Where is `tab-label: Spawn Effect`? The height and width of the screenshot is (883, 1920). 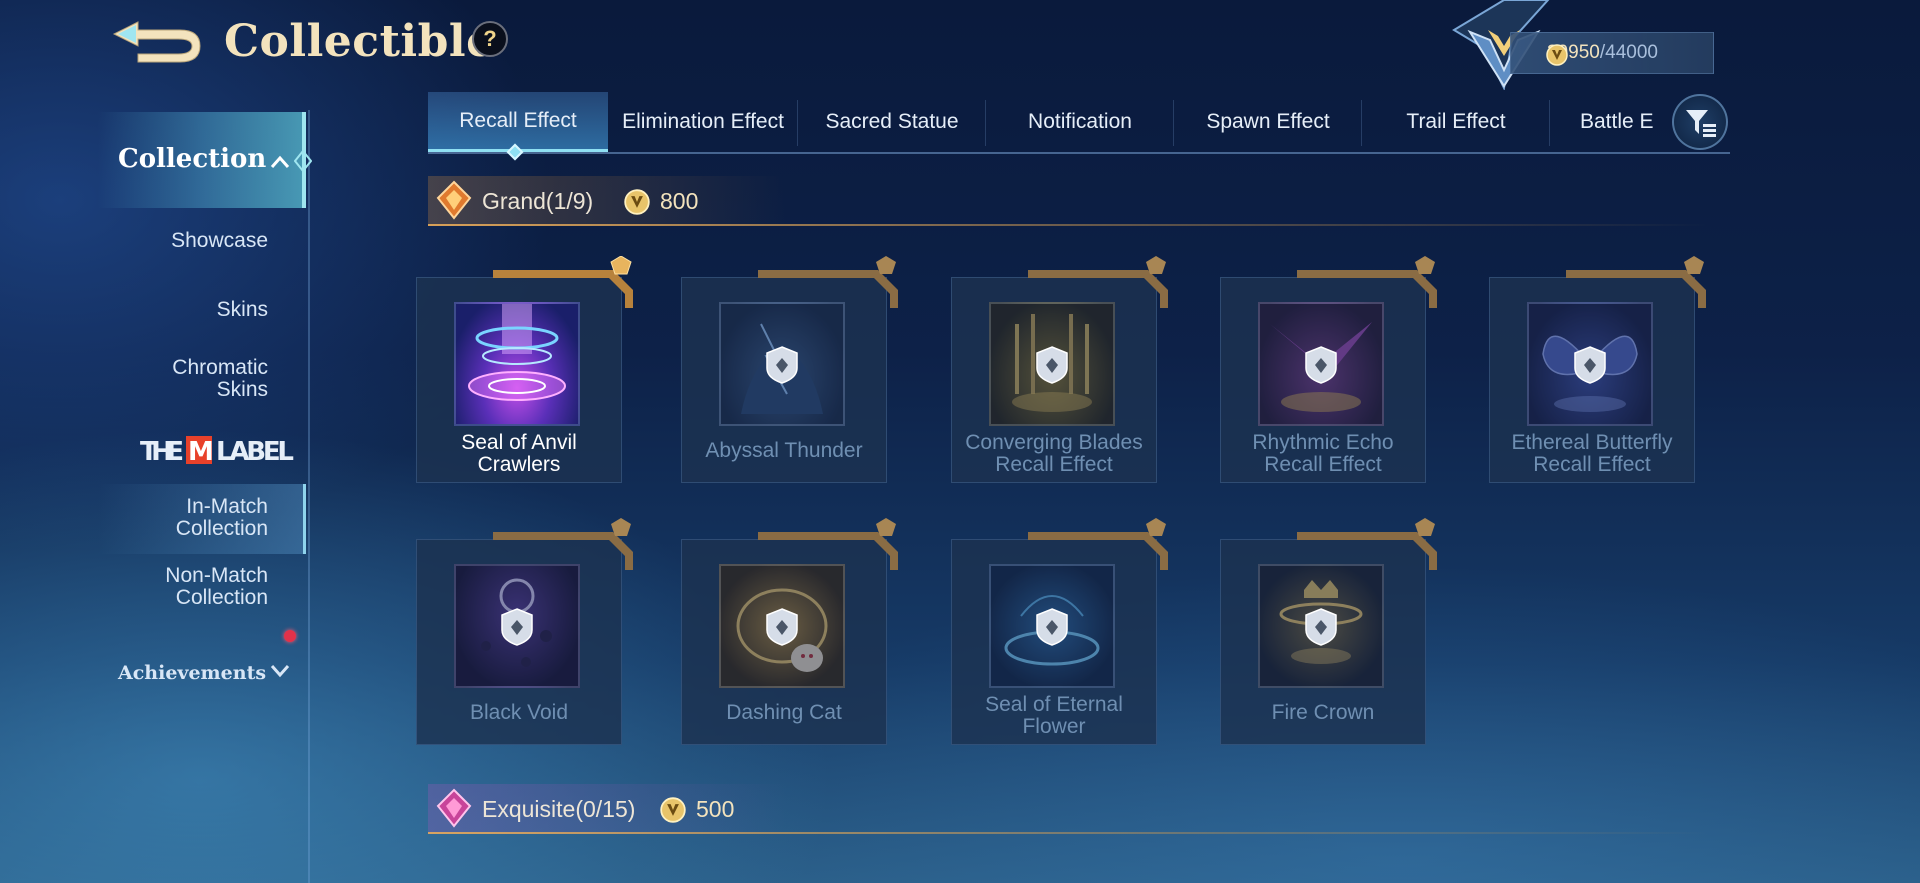 tab-label: Spawn Effect is located at coordinates (1268, 121).